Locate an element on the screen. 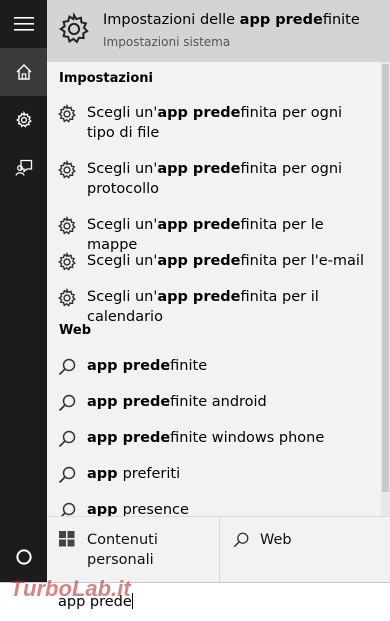 Image resolution: width=390 pixels, height=621 pixels. result-label: Scegli un'app predefinita per l'e-mail is located at coordinates (225, 261).